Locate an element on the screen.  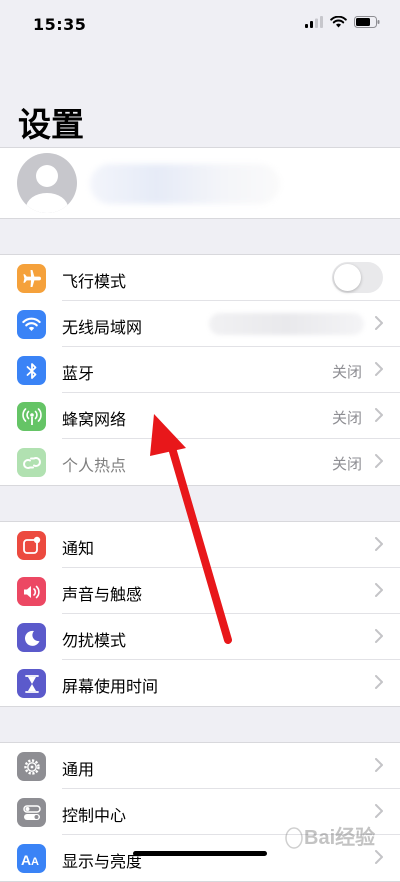
notifications-label: 通知 is located at coordinates (78, 548).